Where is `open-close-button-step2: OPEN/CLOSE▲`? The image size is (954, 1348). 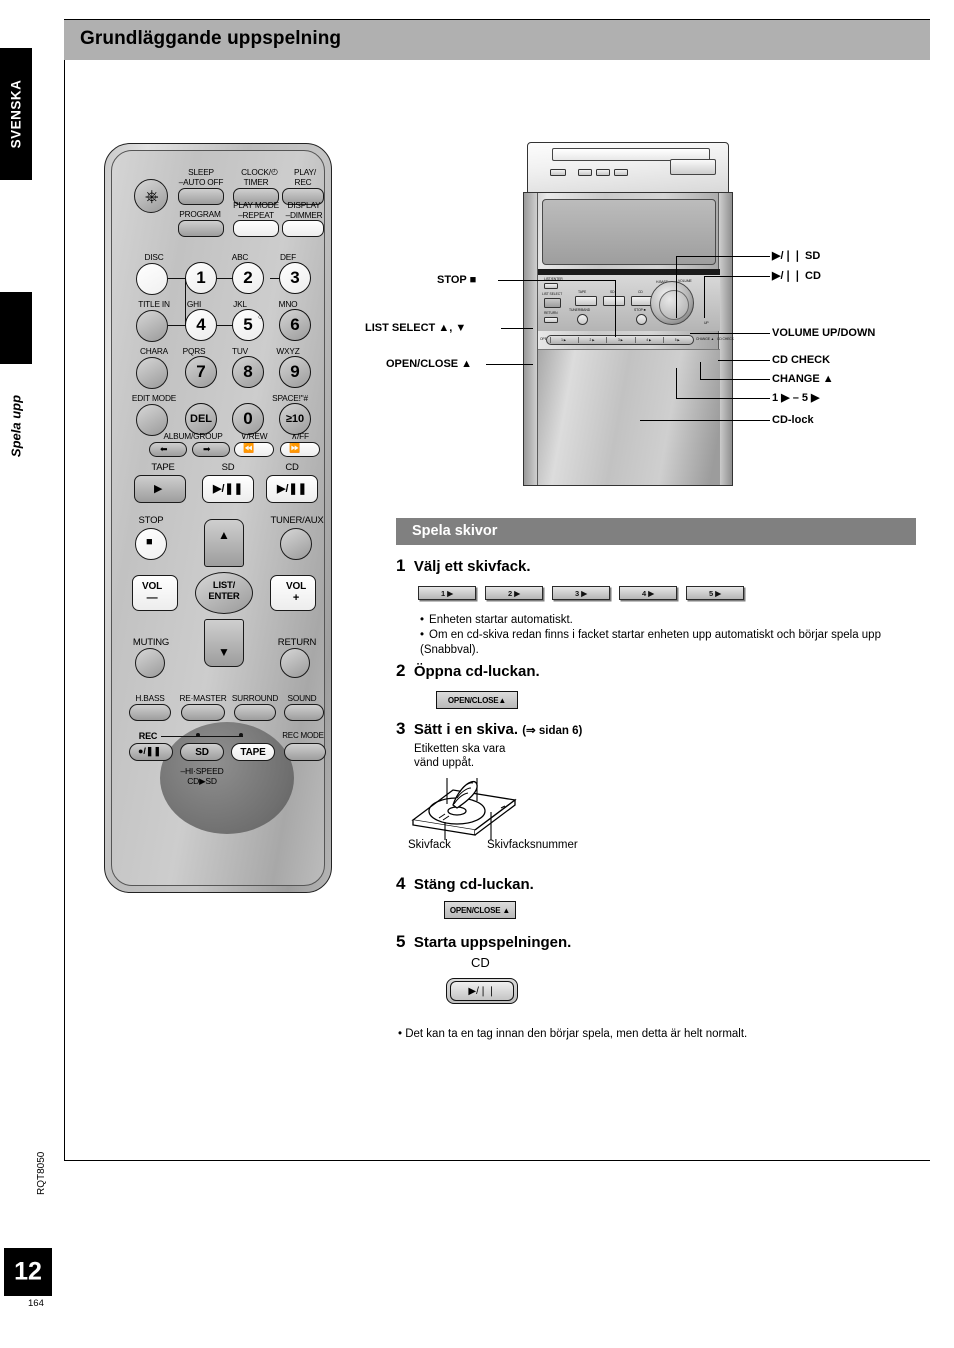
open-close-button-step2: OPEN/CLOSE▲ is located at coordinates (477, 700).